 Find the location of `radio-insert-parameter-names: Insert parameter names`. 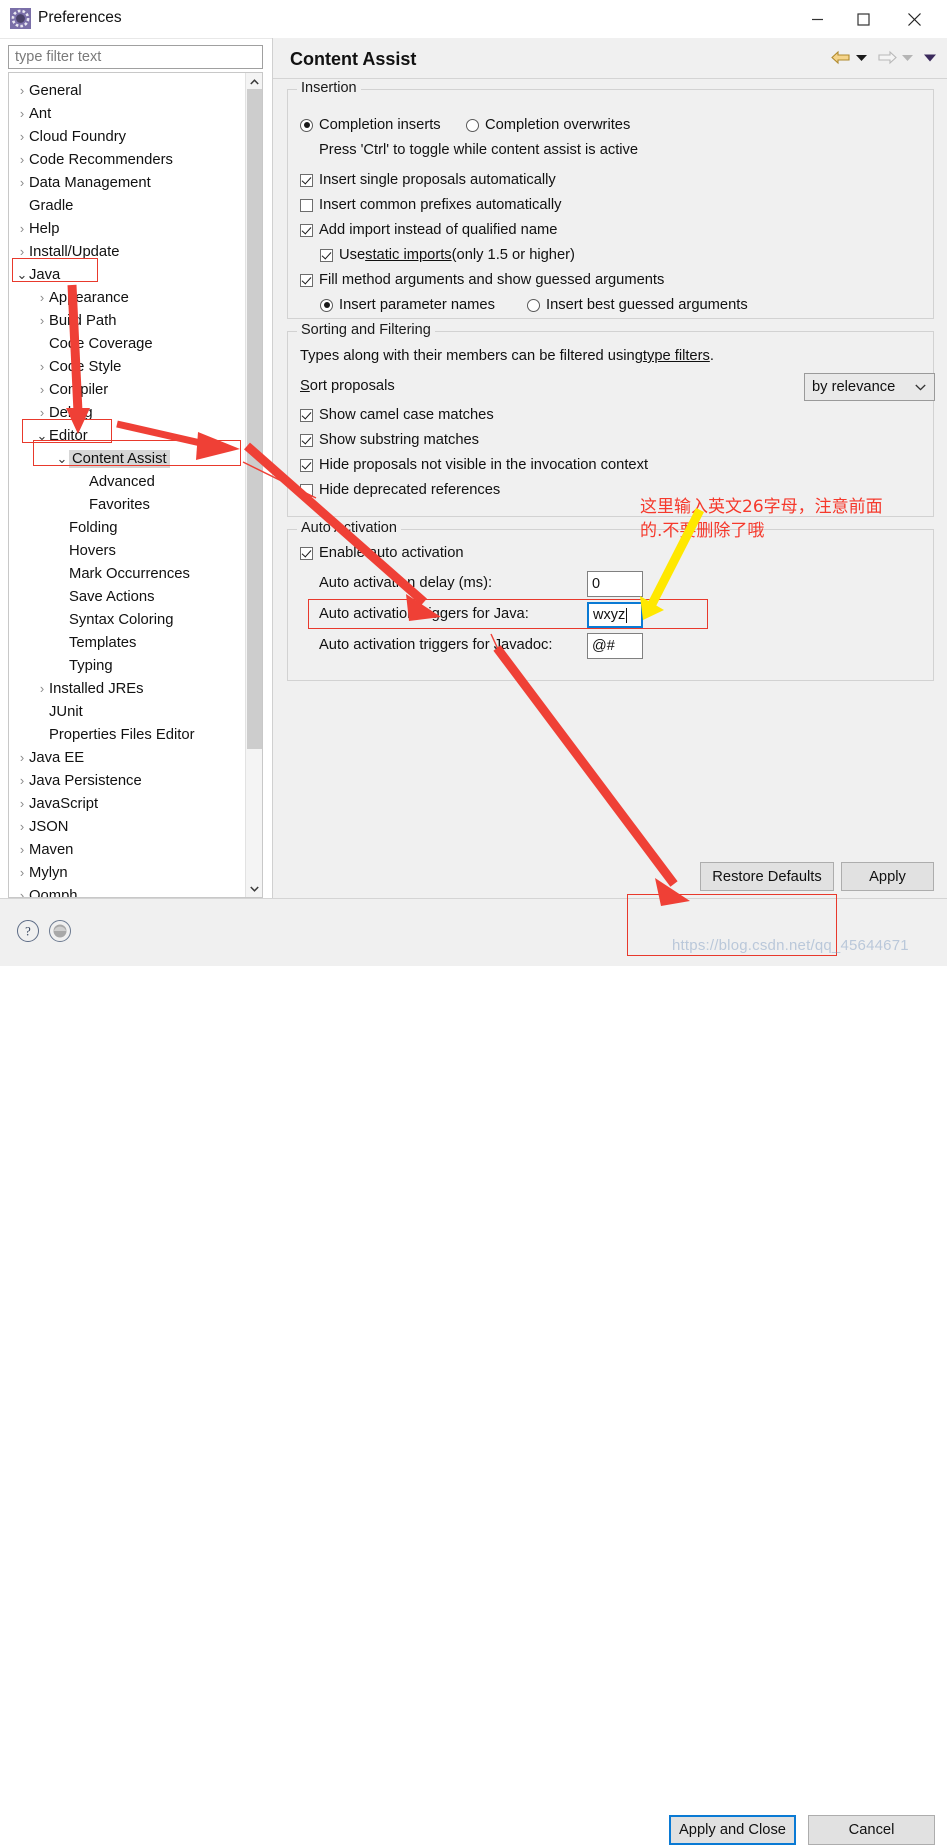

radio-insert-parameter-names: Insert parameter names is located at coordinates (407, 305).